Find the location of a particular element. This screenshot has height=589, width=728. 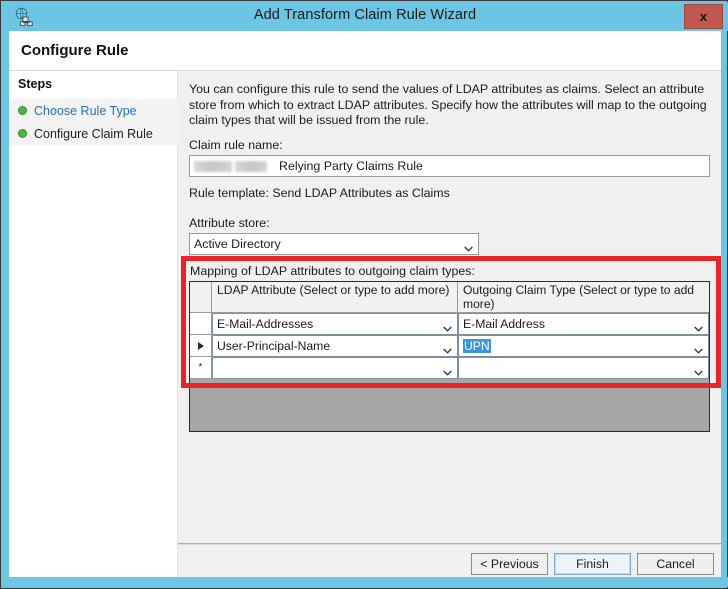

ldap-attribute-select is located at coordinates (335, 368).